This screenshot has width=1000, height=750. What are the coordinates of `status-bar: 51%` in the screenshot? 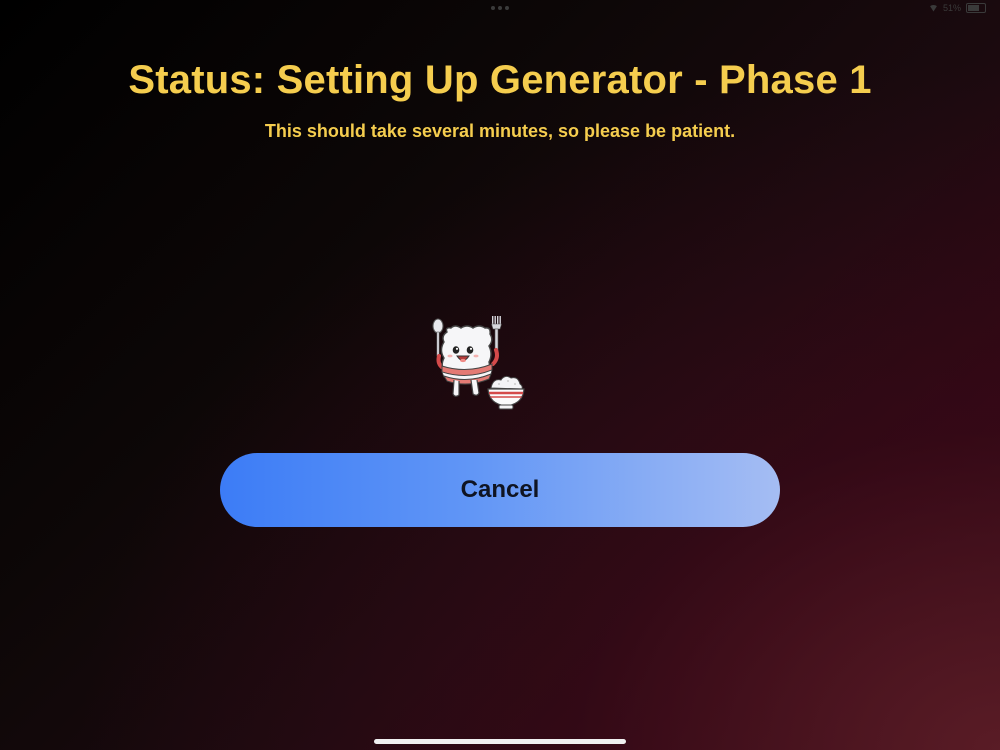 It's located at (500, 9).